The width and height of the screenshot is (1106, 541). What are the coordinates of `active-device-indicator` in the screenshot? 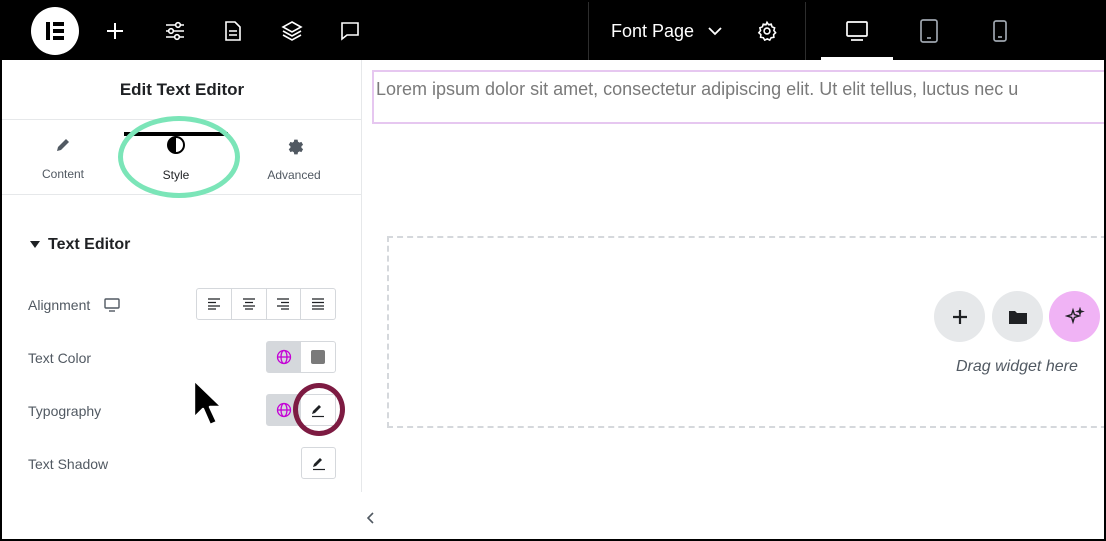 It's located at (857, 58).